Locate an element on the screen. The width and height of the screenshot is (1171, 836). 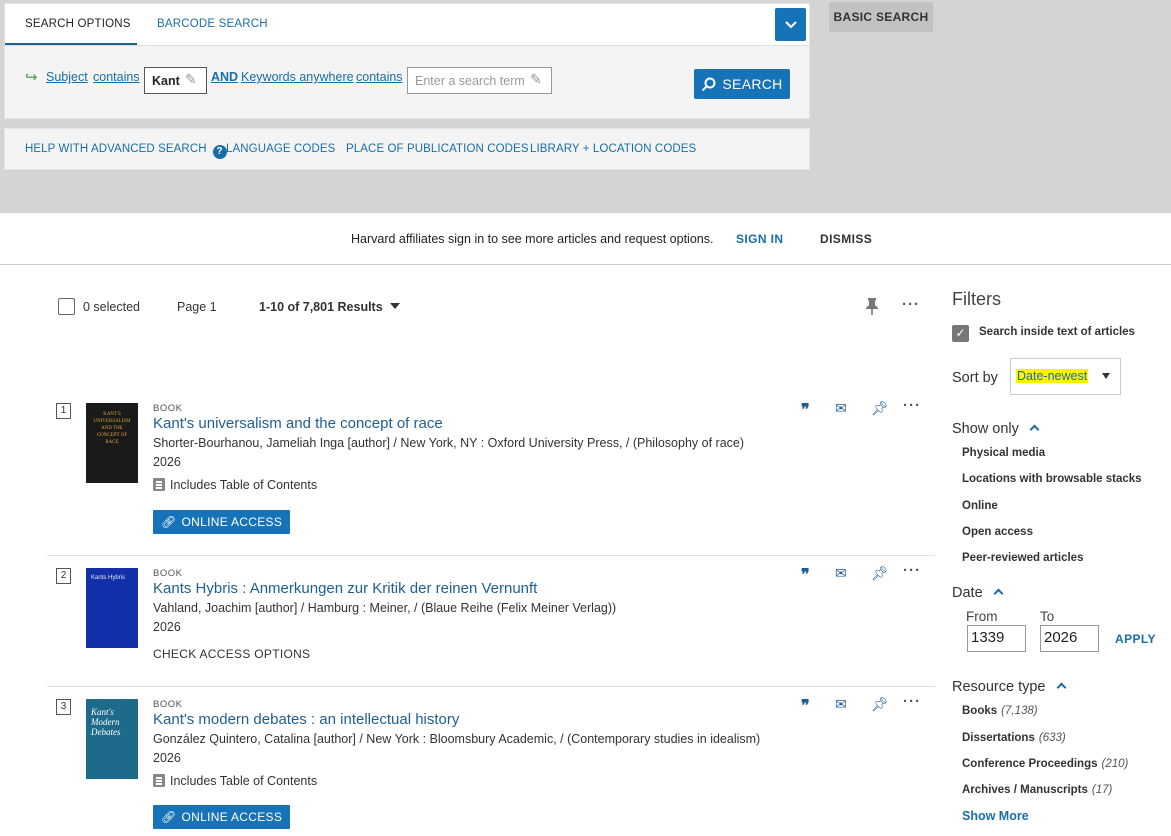
search-button: SEARCH is located at coordinates (742, 84).